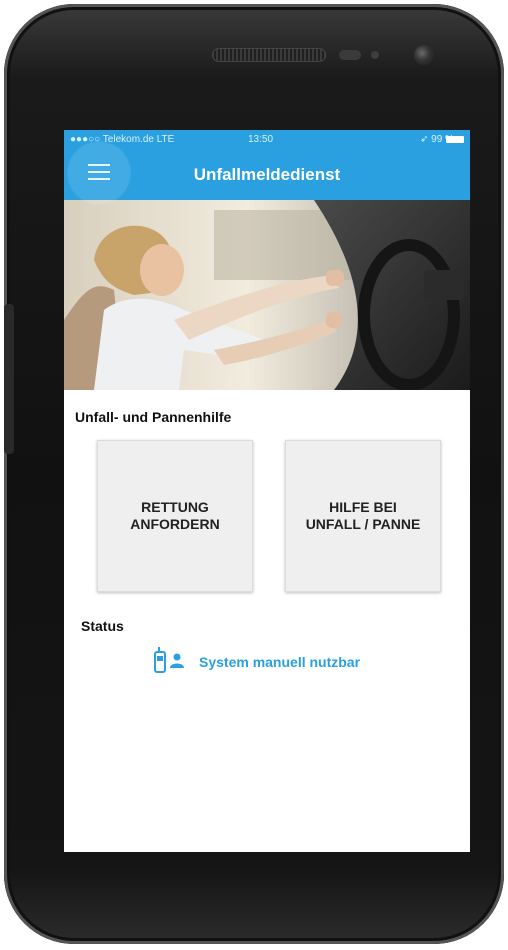  What do you see at coordinates (455, 139) in the screenshot?
I see `battery-icon` at bounding box center [455, 139].